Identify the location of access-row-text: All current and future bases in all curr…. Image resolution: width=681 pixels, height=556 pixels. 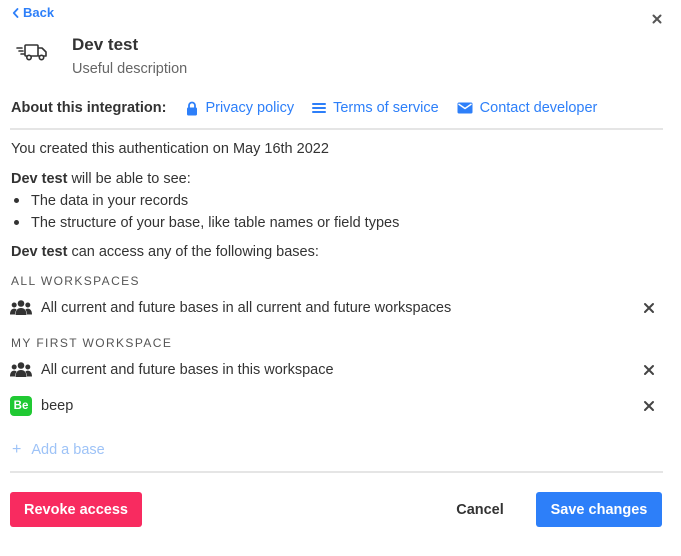
(246, 308).